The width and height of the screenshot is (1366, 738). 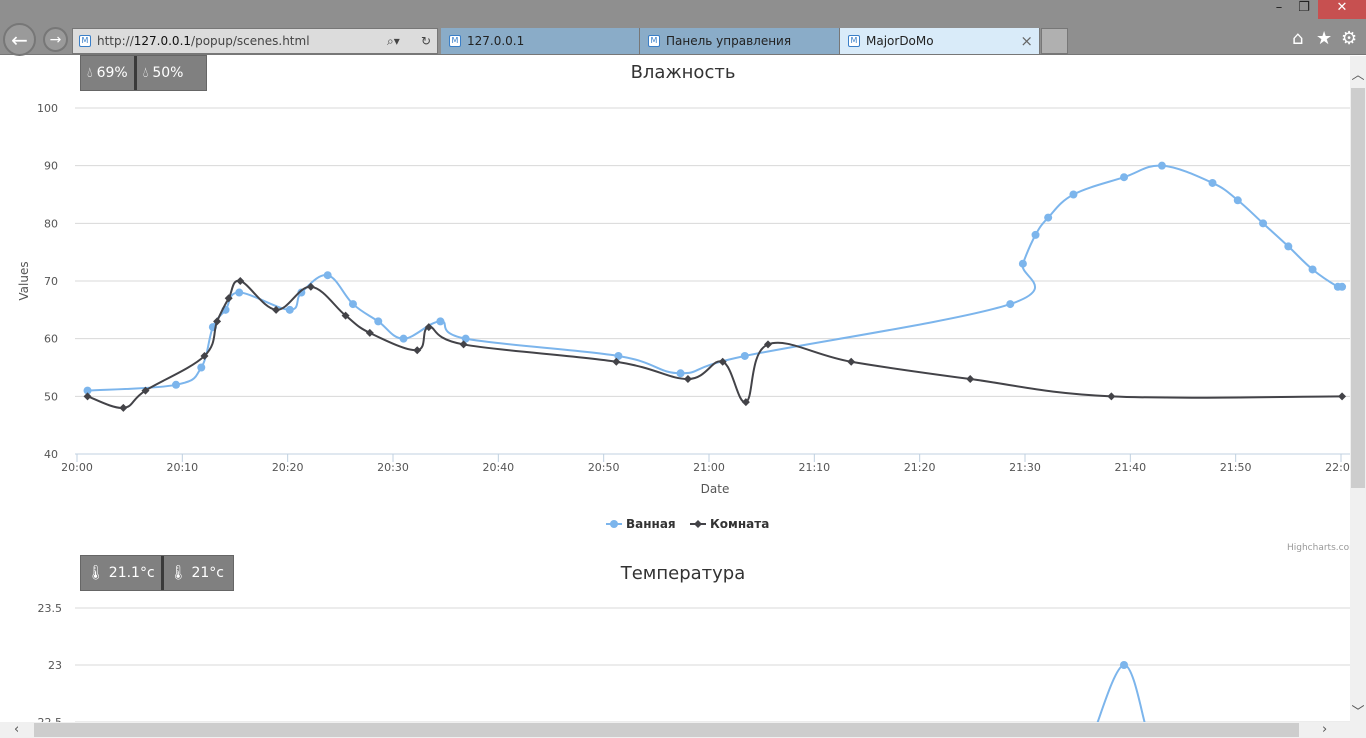 What do you see at coordinates (50, 608) in the screenshot?
I see `y-tick-label: 23.5` at bounding box center [50, 608].